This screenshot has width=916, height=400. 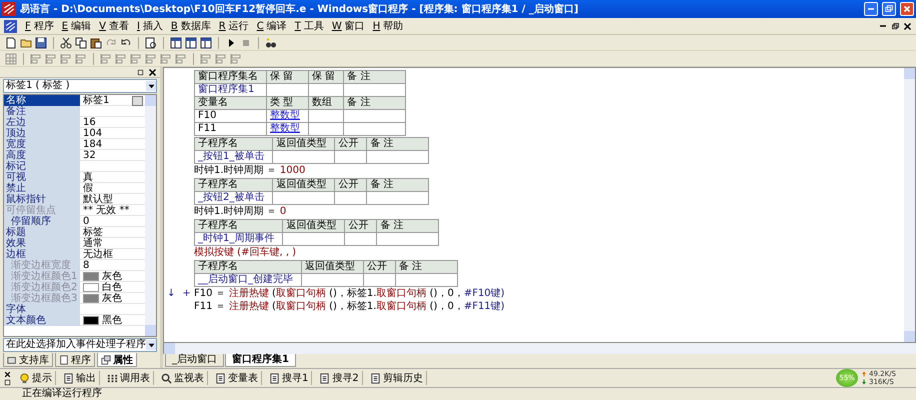 I want to click on property-value: 黑色, so click(x=112, y=320).